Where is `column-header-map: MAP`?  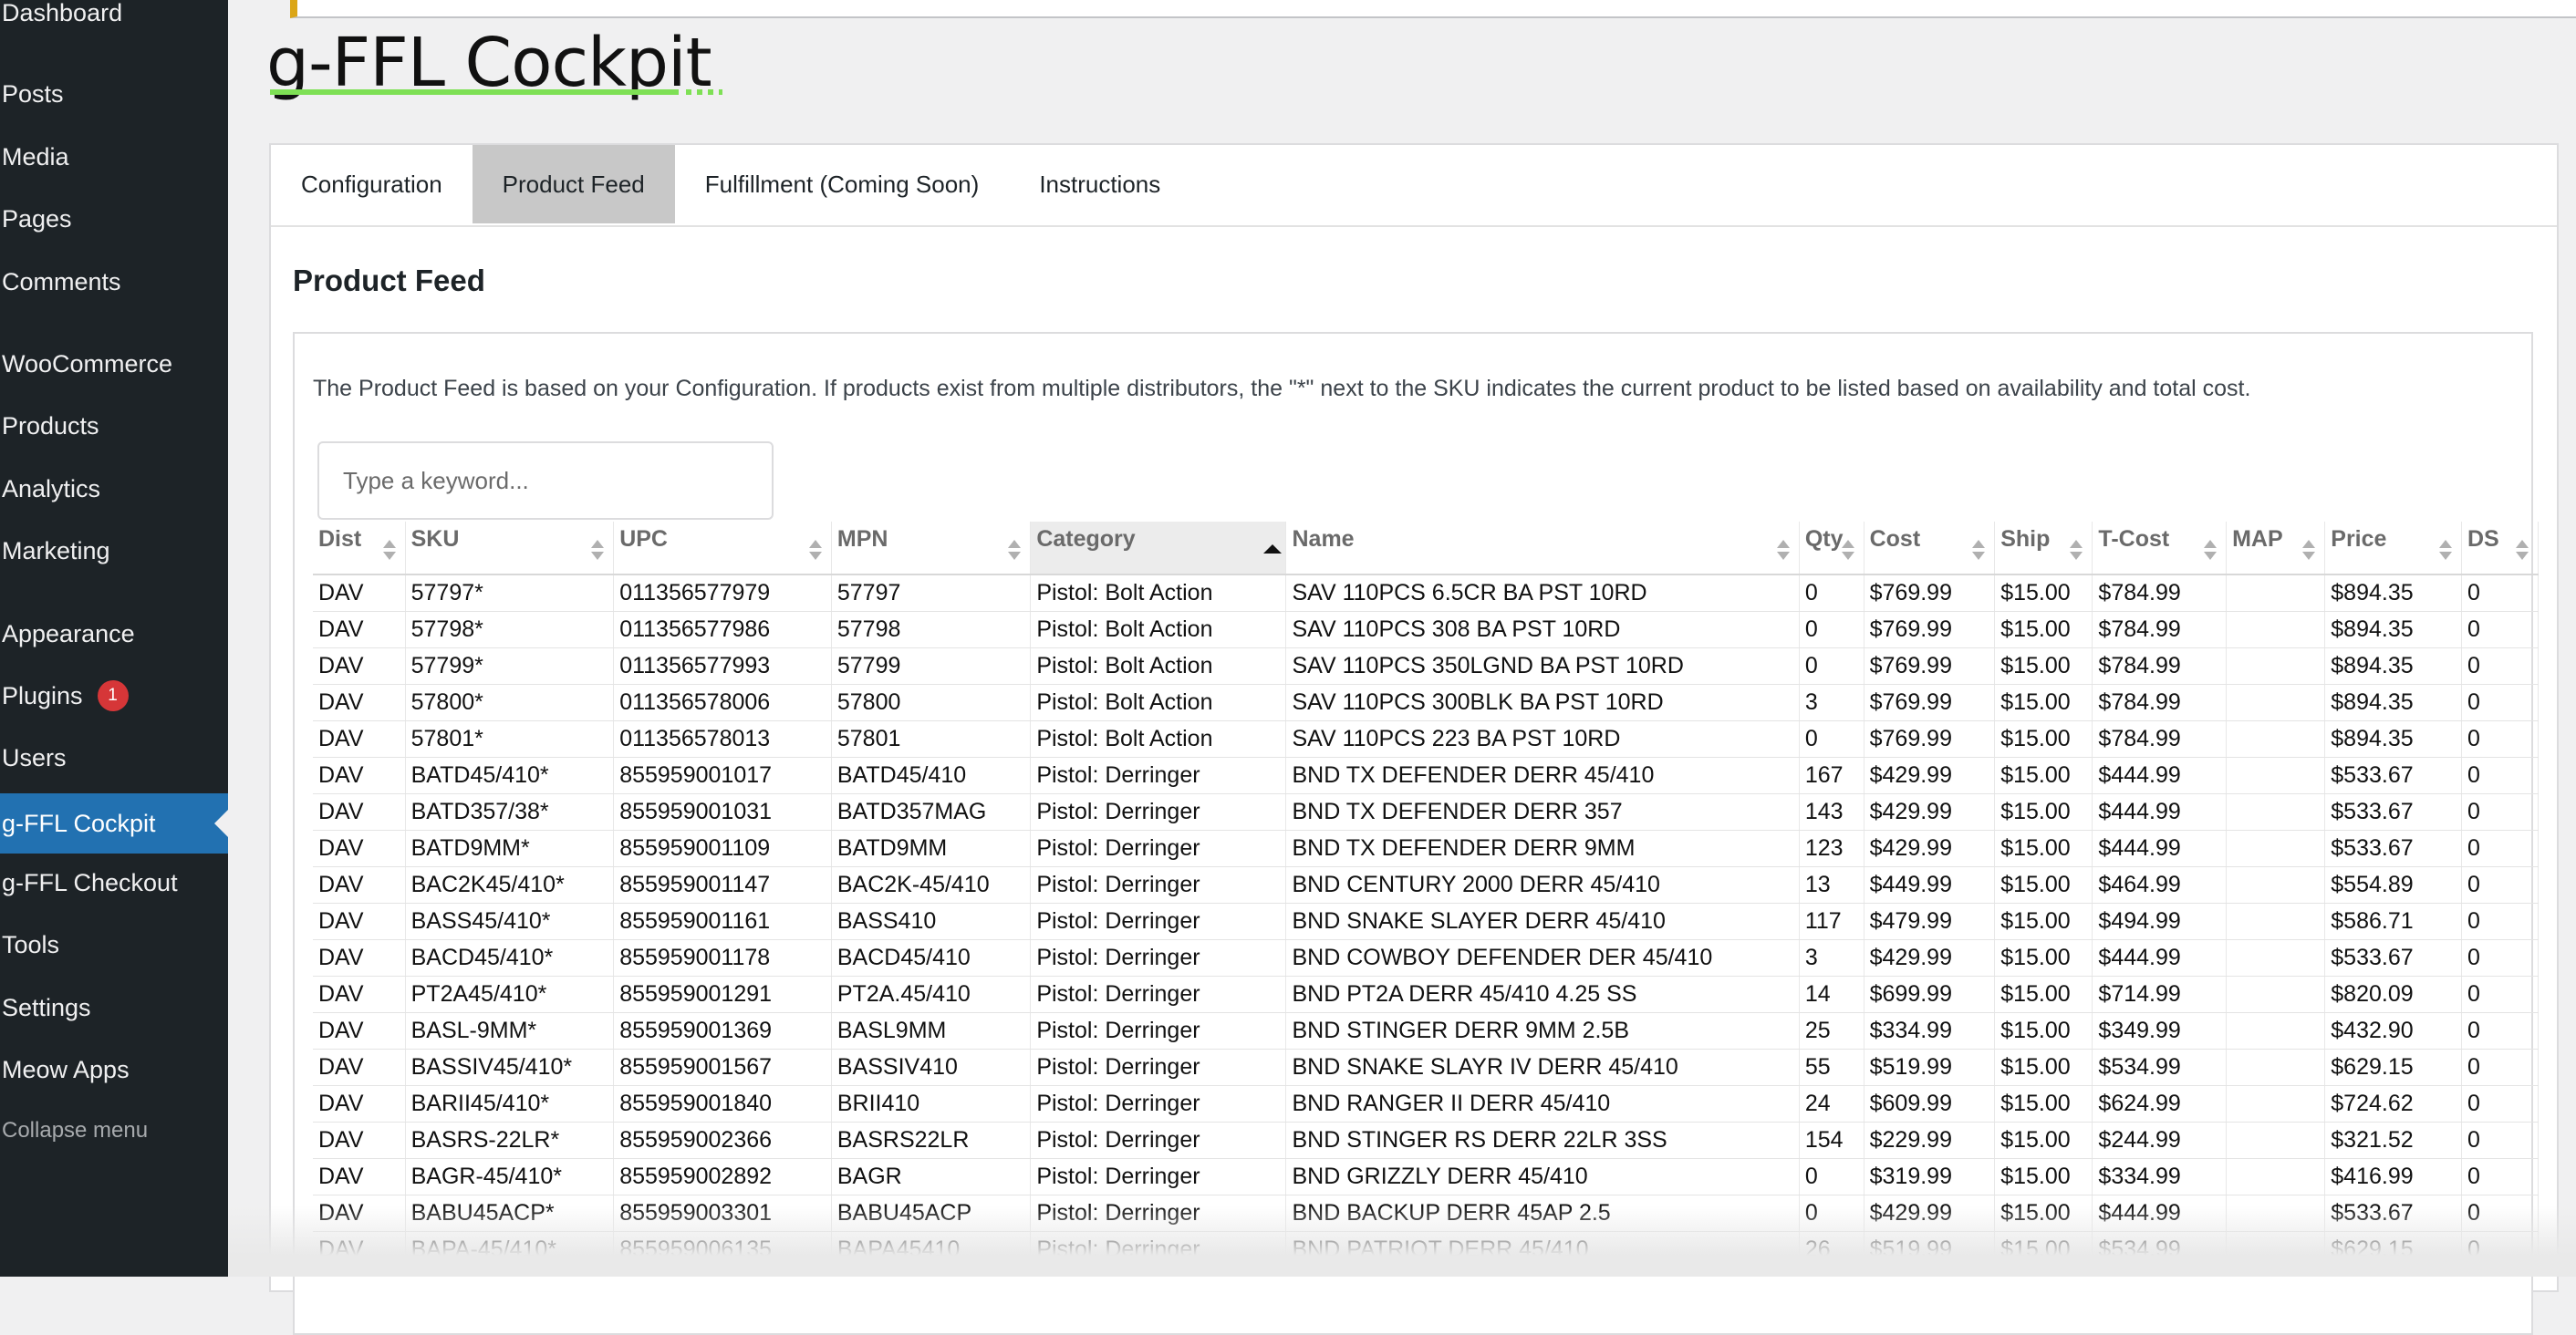 column-header-map: MAP is located at coordinates (2276, 548).